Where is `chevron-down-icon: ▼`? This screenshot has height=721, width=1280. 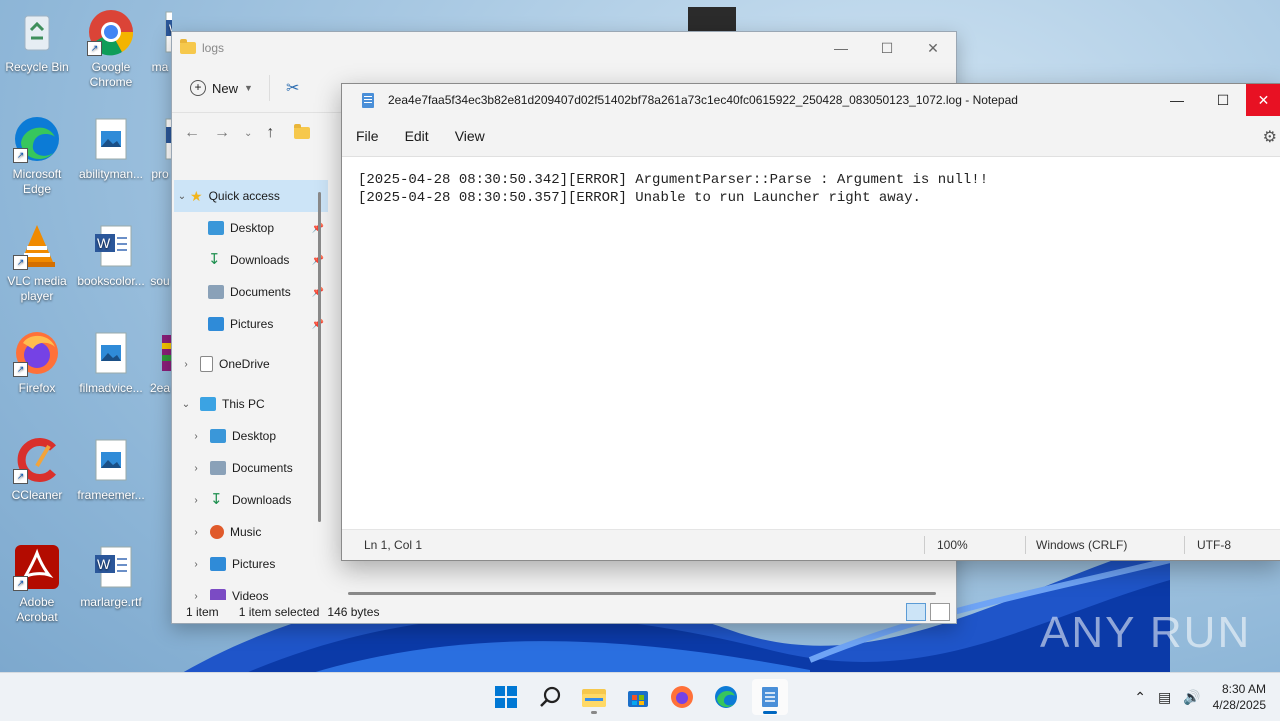 chevron-down-icon: ▼ is located at coordinates (248, 88).